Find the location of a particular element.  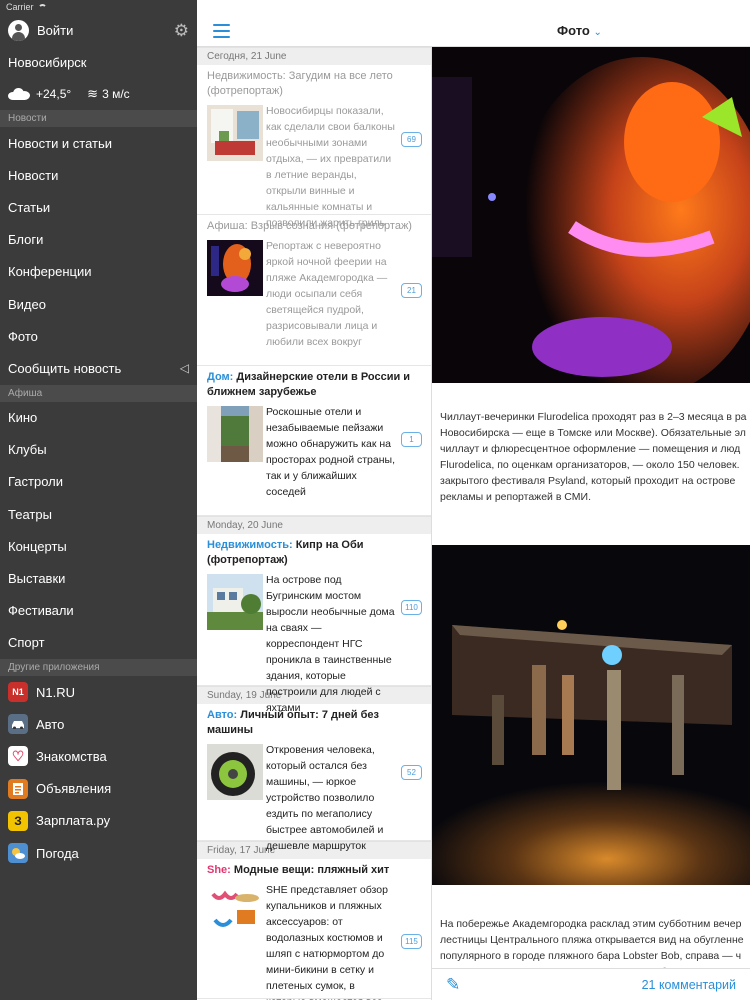

app-item-classifieds: Объявления is located at coordinates (98, 789).